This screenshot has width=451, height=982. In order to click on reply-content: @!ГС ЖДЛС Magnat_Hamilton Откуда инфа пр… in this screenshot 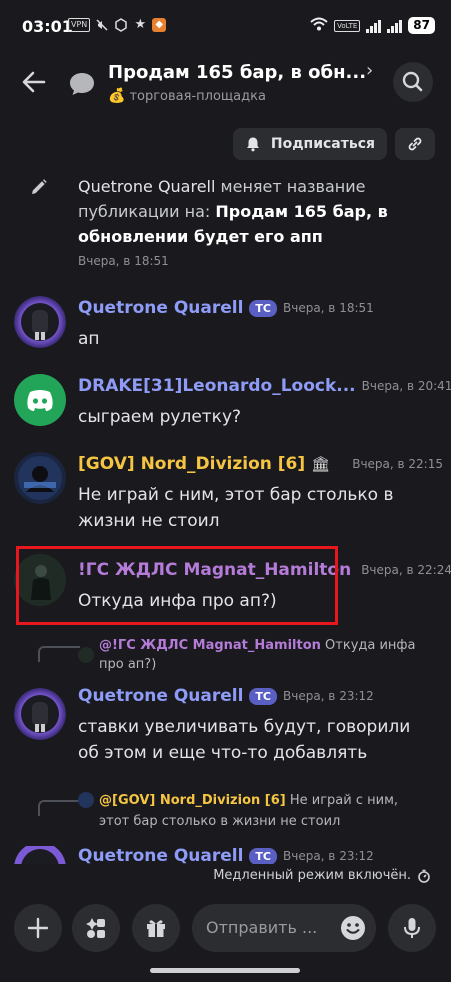, I will do `click(263, 655)`.